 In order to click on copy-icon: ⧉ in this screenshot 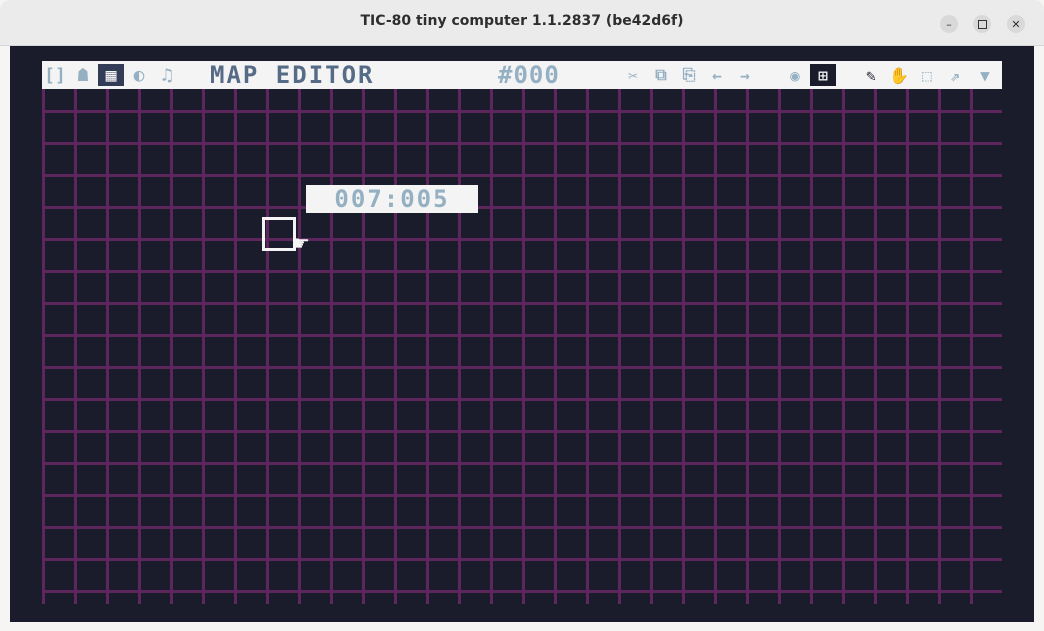, I will do `click(661, 75)`.